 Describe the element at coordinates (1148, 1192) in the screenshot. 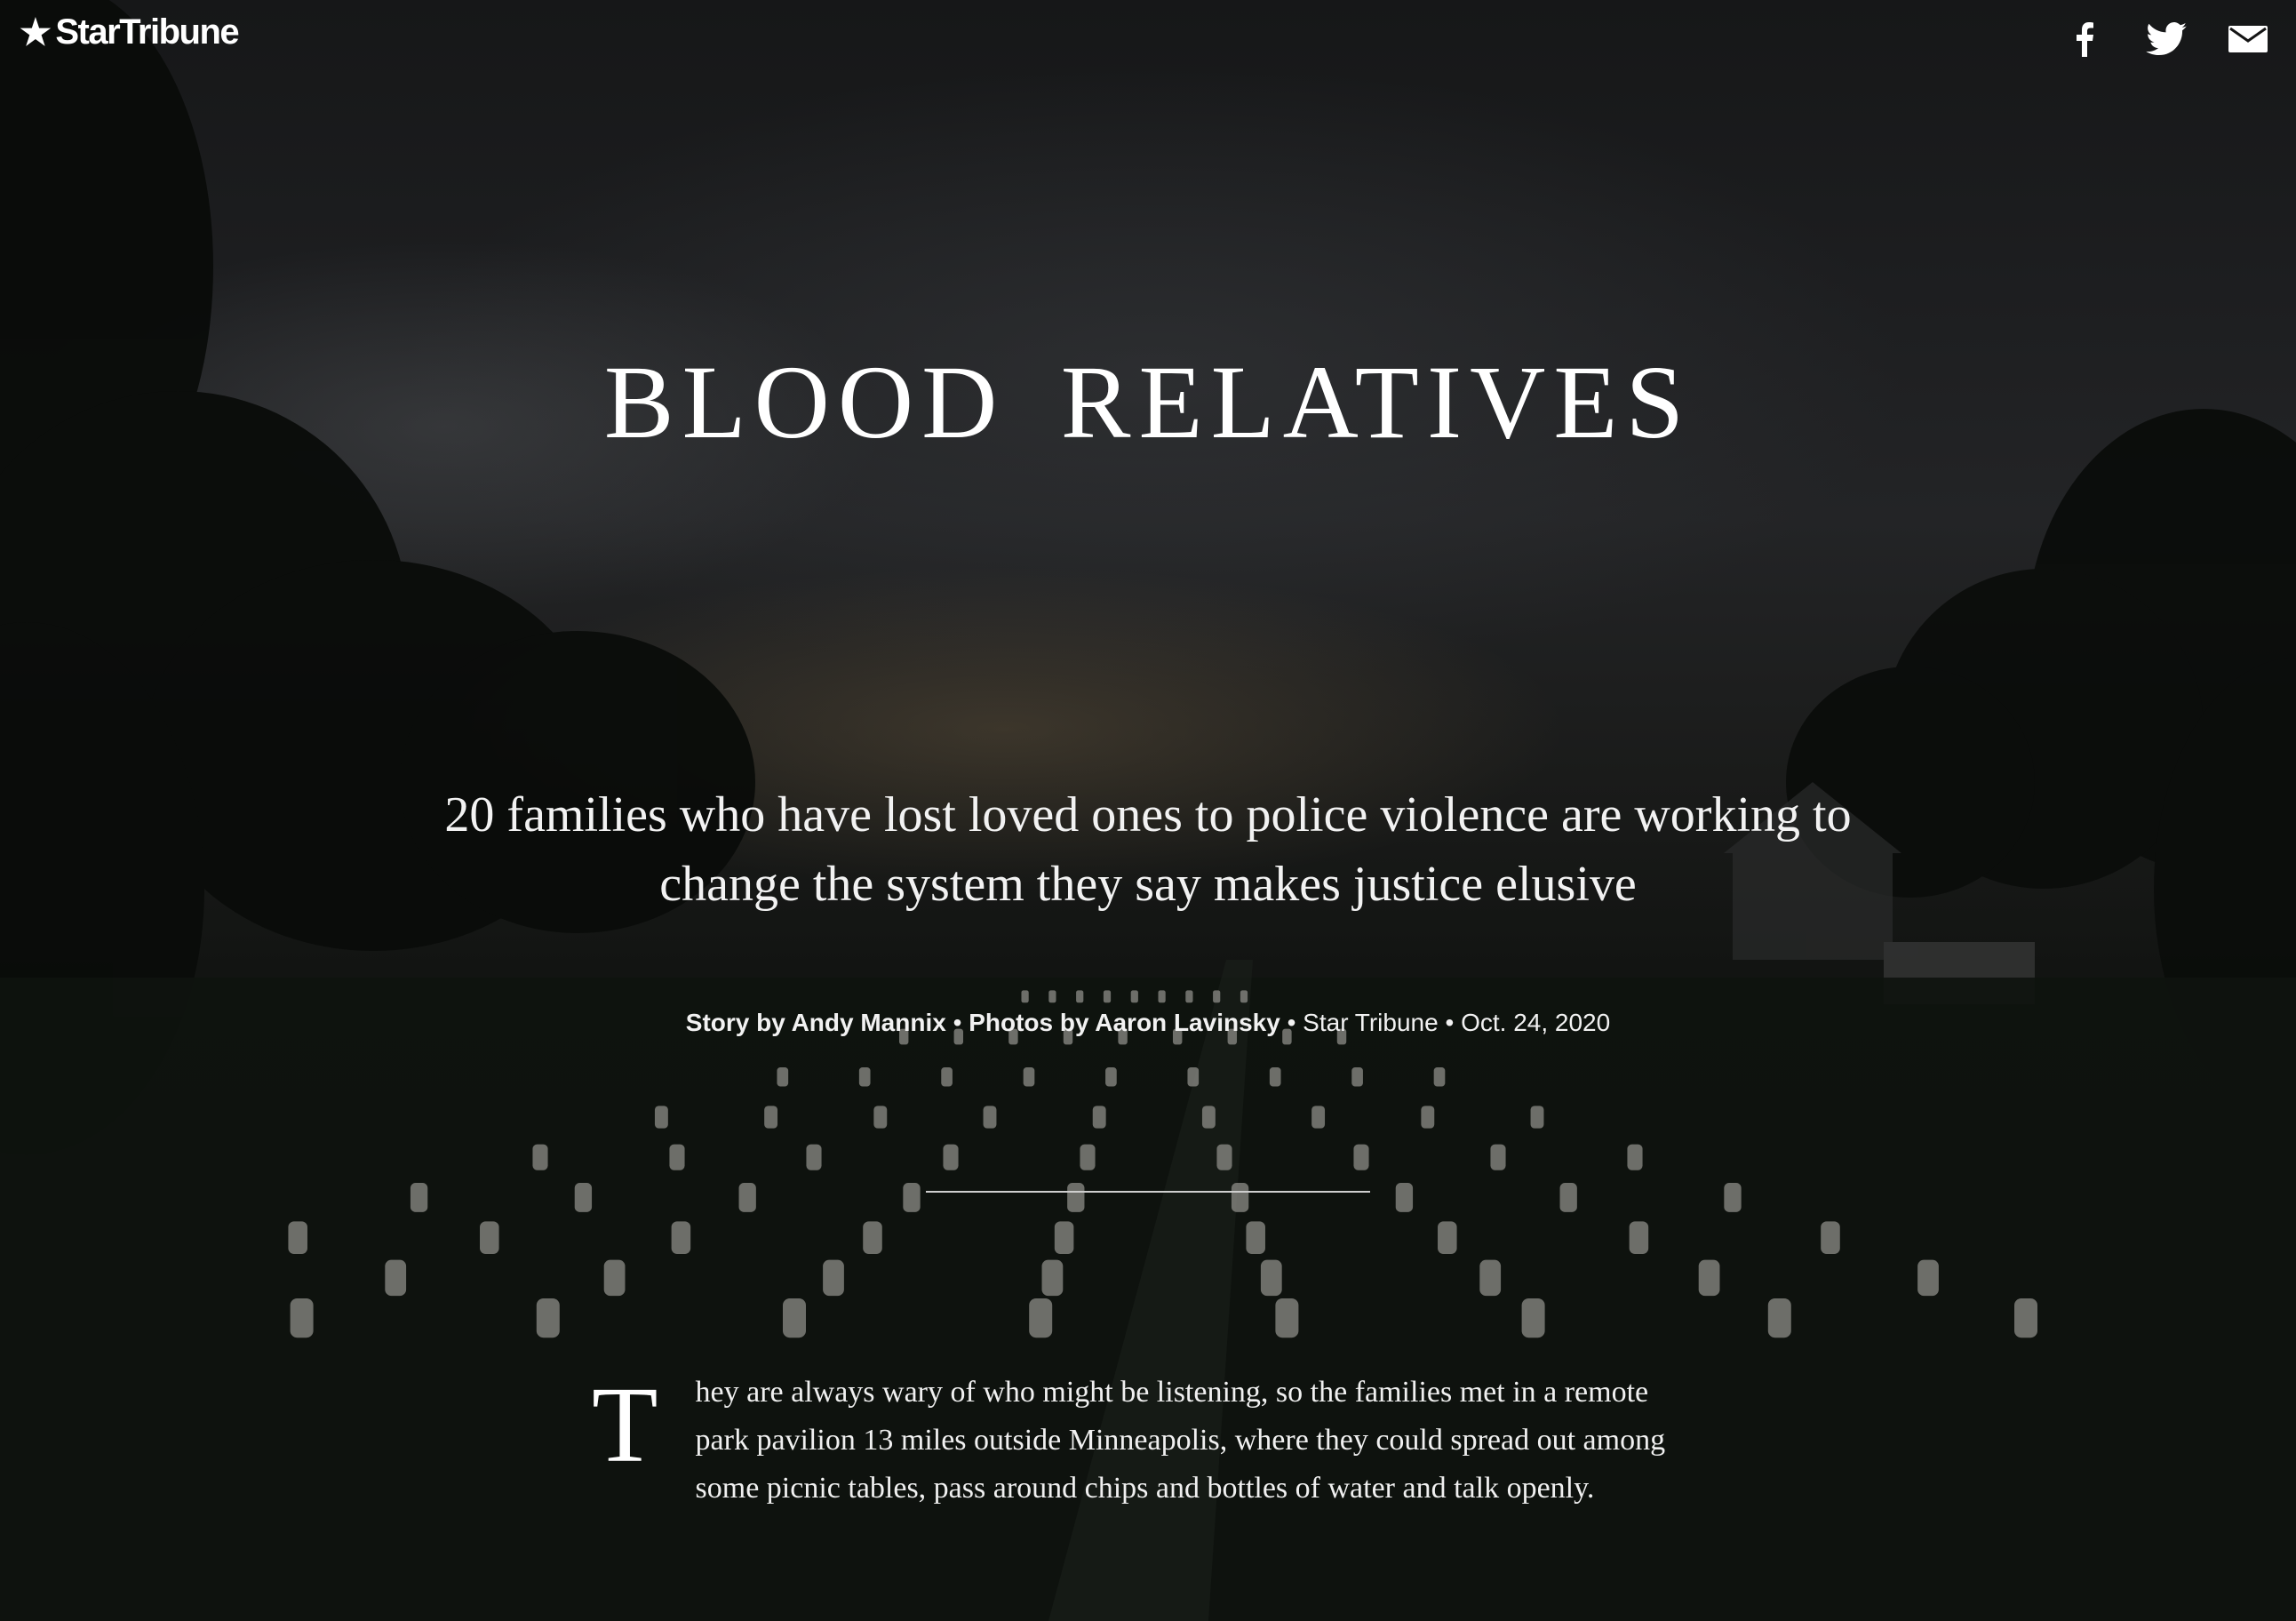

I see `section-divider` at that location.